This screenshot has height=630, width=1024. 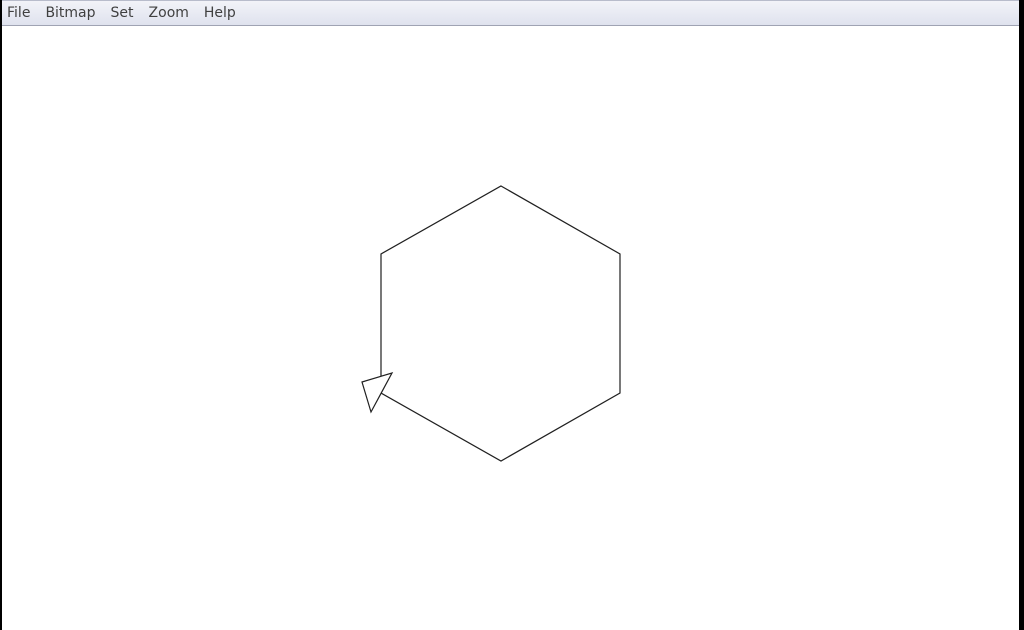 What do you see at coordinates (510, 13) in the screenshot?
I see `menu-bar: File Bitmap Set Zoom Help` at bounding box center [510, 13].